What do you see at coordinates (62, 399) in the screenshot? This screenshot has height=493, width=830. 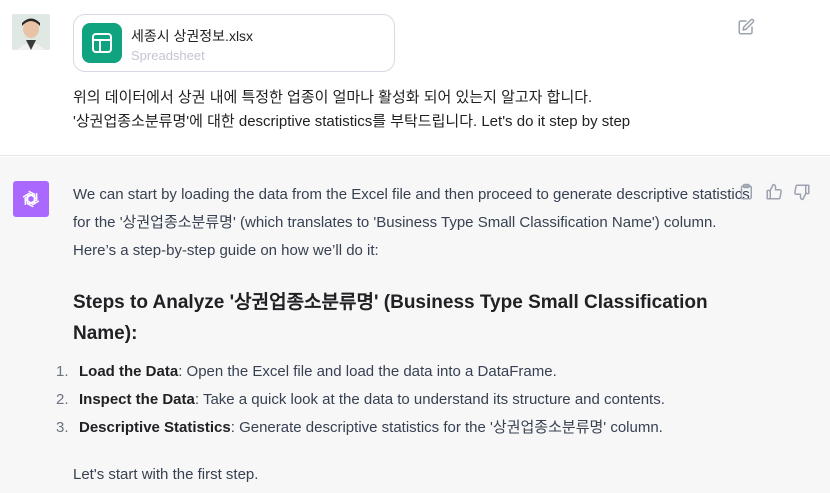 I see `step-number: 2.` at bounding box center [62, 399].